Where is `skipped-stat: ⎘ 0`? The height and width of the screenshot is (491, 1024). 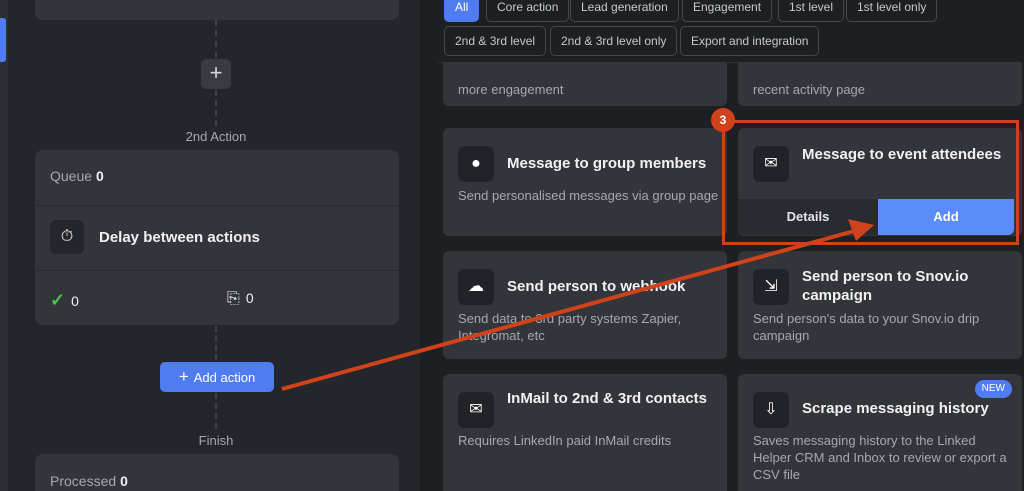 skipped-stat: ⎘ 0 is located at coordinates (240, 299).